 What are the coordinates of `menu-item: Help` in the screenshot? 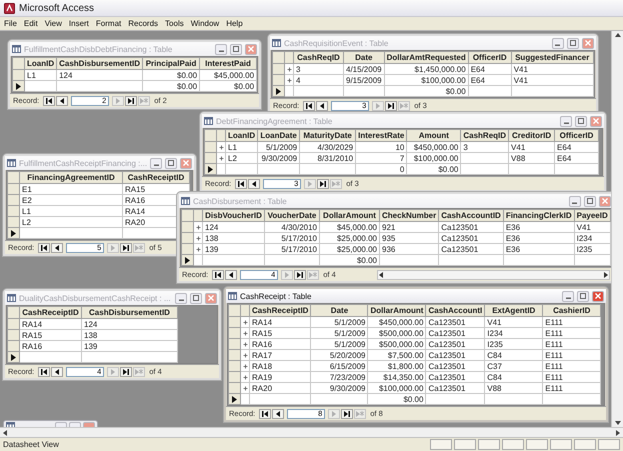 It's located at (234, 23).